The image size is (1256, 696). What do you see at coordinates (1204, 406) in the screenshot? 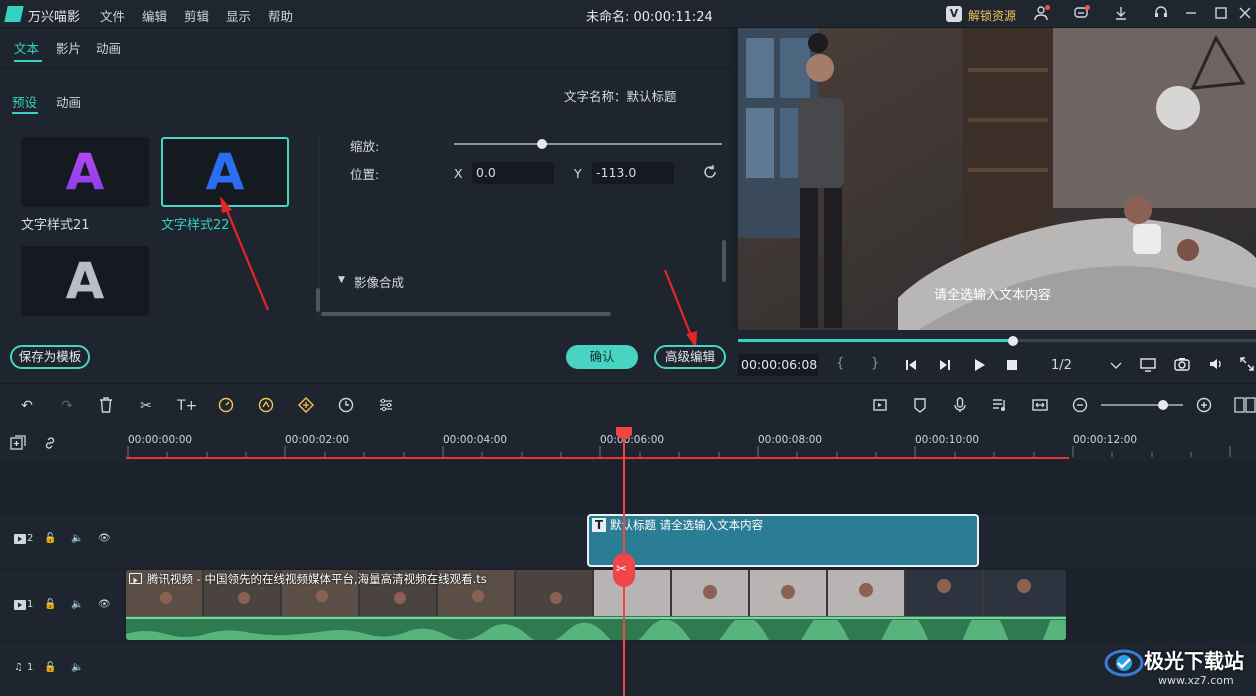
I see `zoom-in-icon` at bounding box center [1204, 406].